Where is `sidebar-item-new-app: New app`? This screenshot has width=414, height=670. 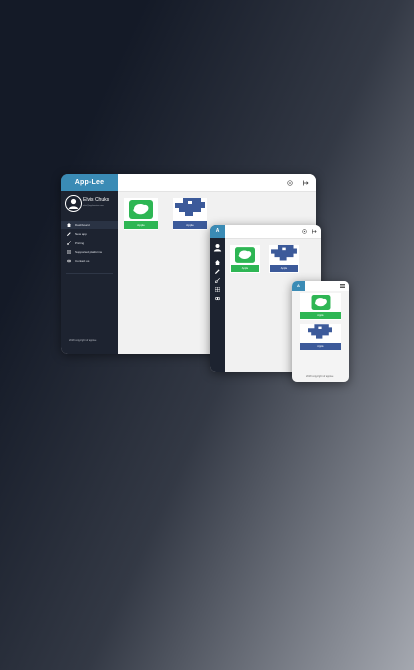 sidebar-item-new-app: New app is located at coordinates (89, 234).